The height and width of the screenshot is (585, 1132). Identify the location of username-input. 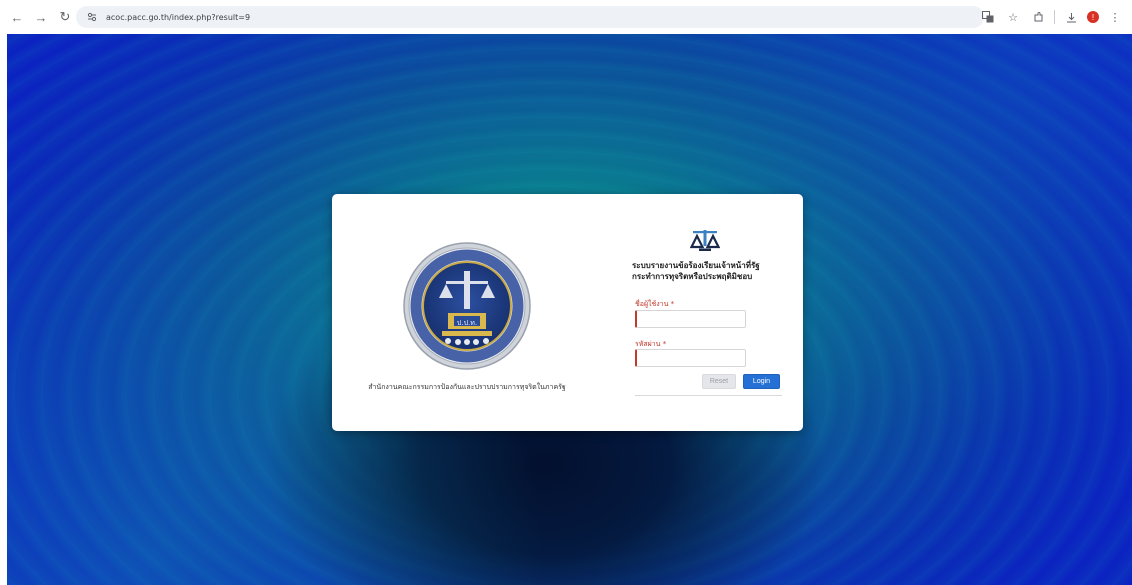
(690, 319).